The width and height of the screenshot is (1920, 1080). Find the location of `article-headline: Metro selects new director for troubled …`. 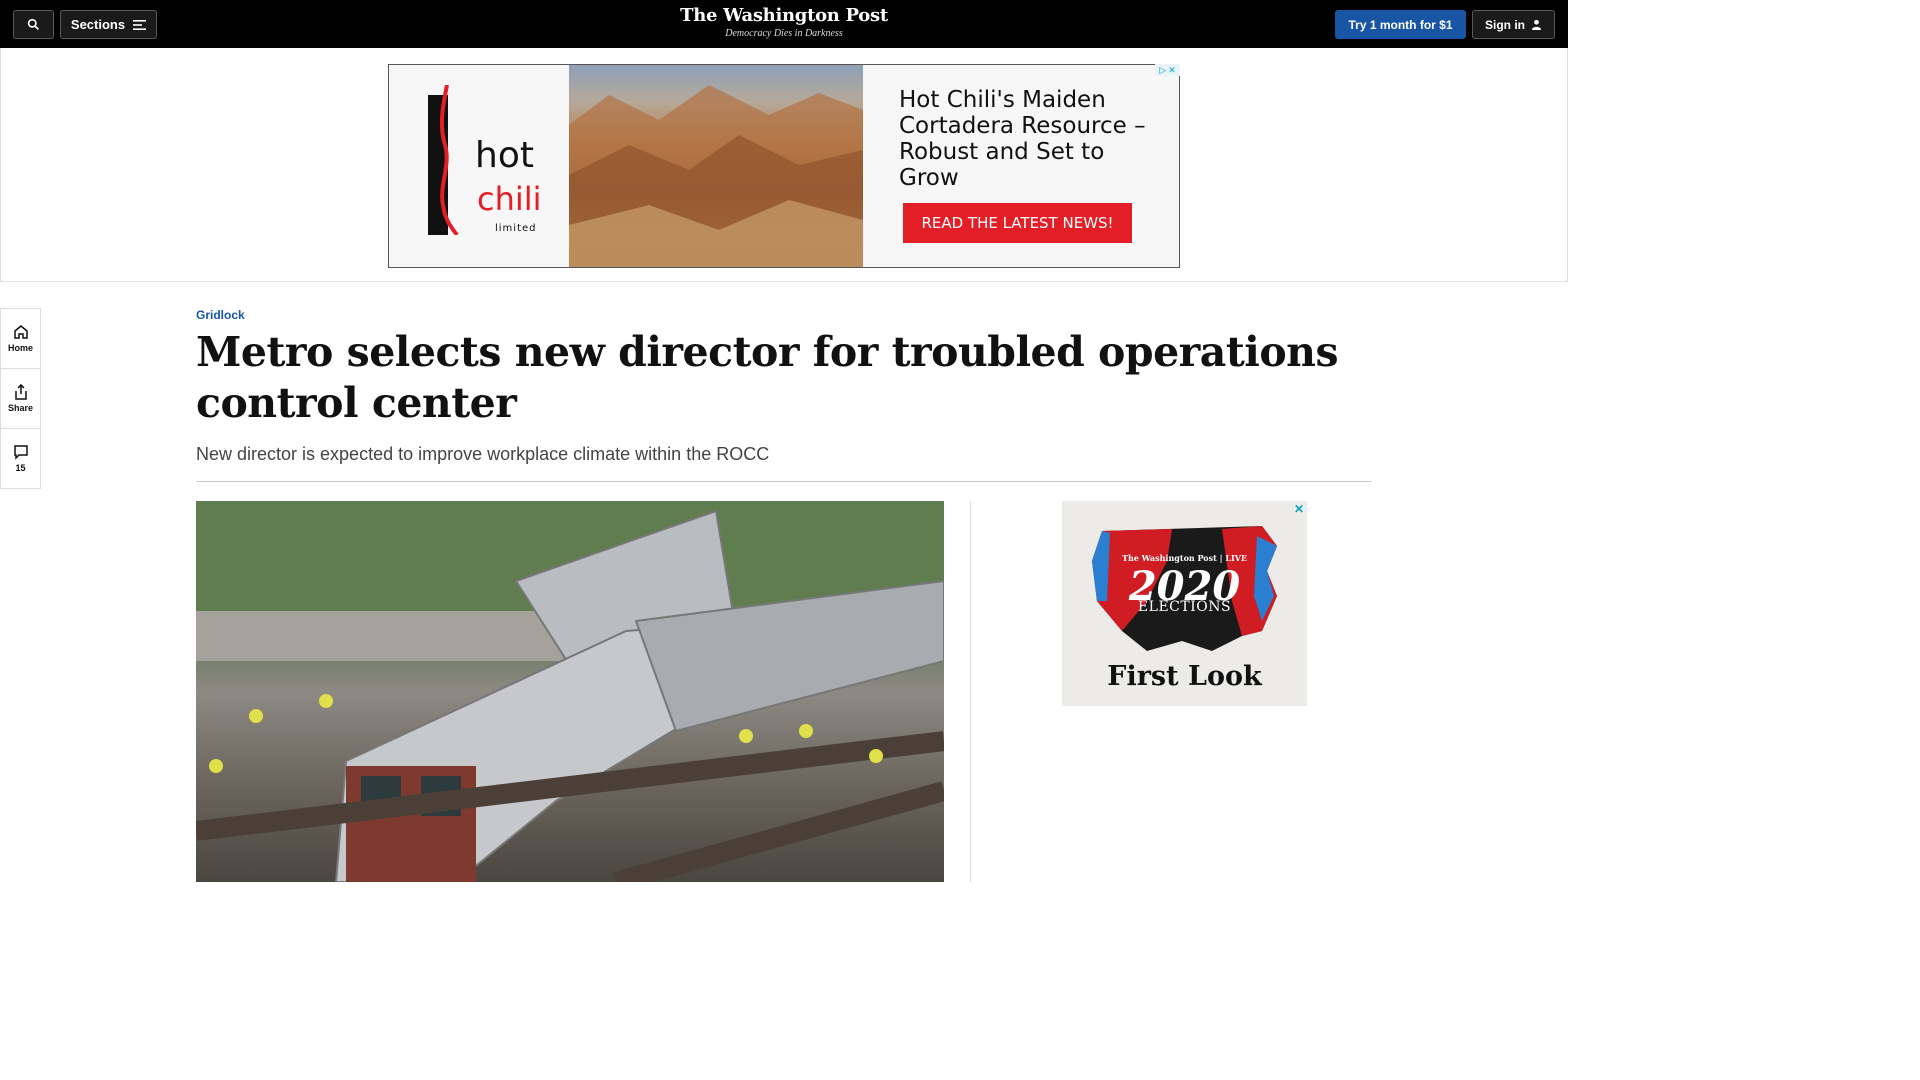

article-headline: Metro selects new director for troubled … is located at coordinates (767, 377).